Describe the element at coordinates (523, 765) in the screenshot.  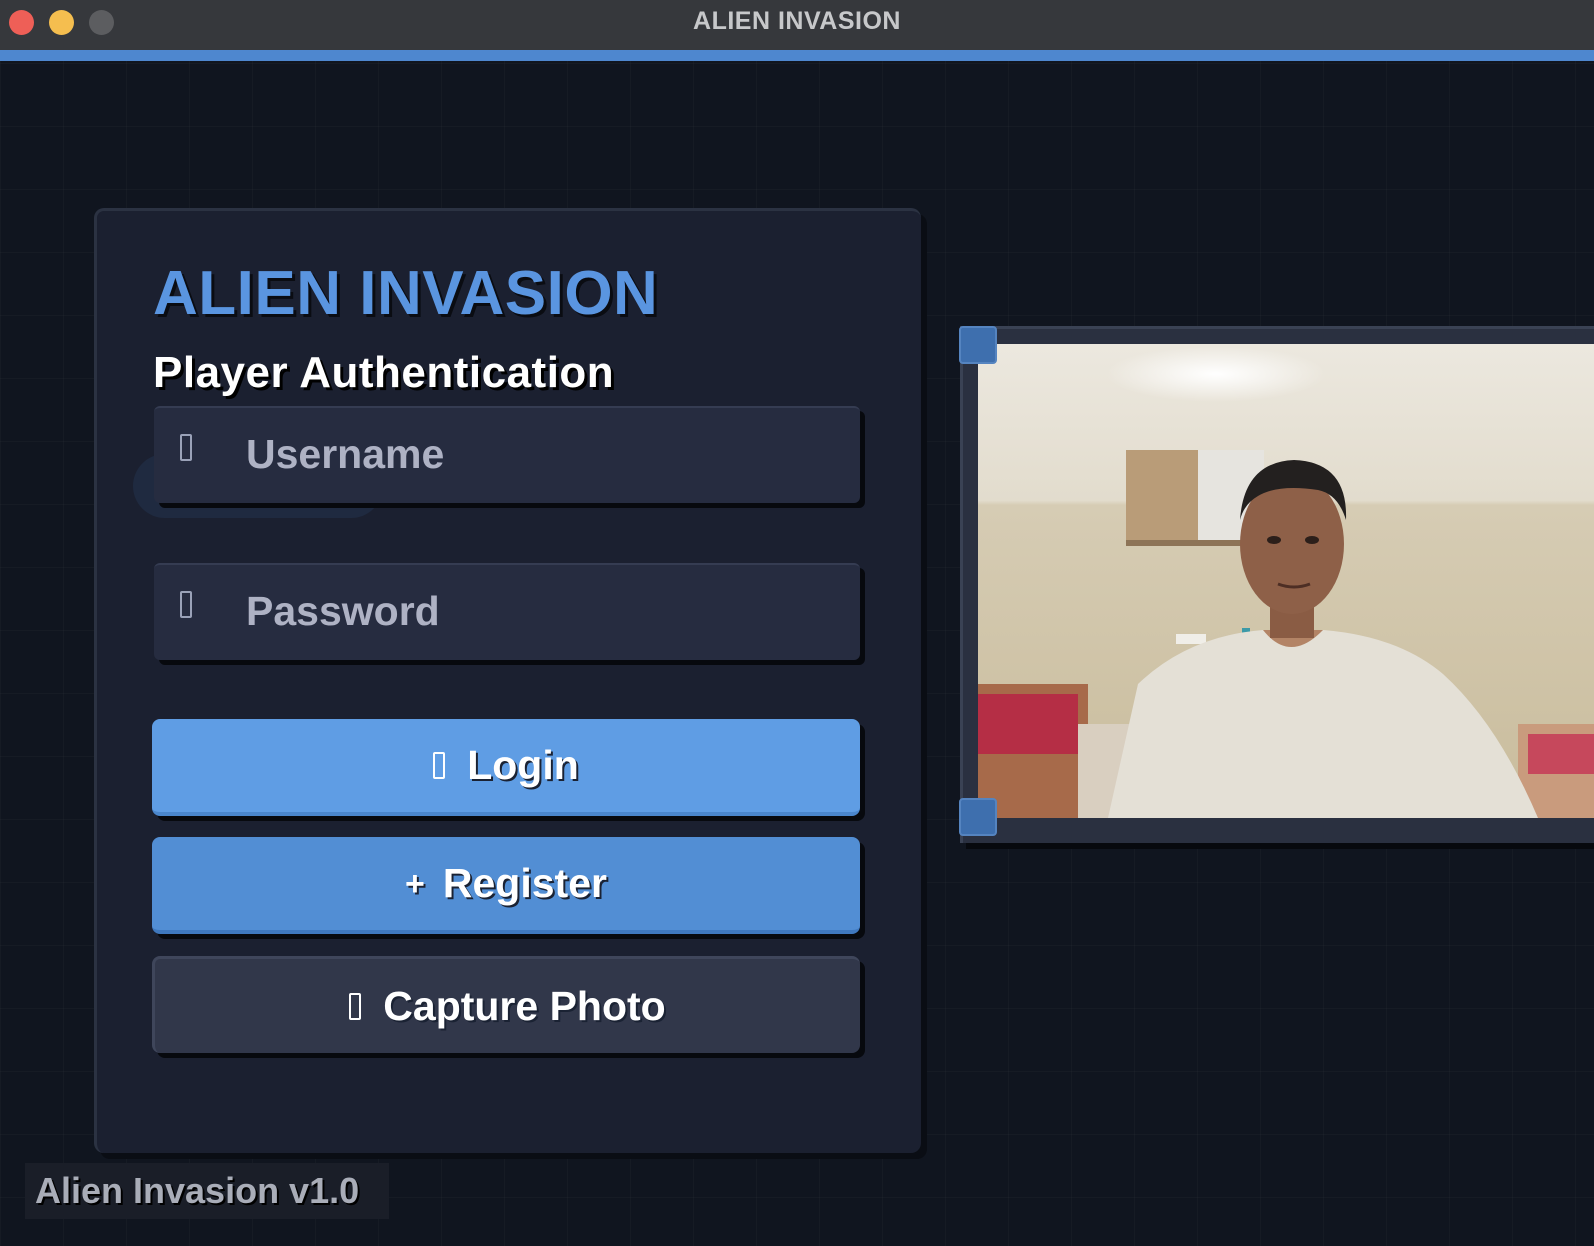
I see `login-button-label: Login` at that location.